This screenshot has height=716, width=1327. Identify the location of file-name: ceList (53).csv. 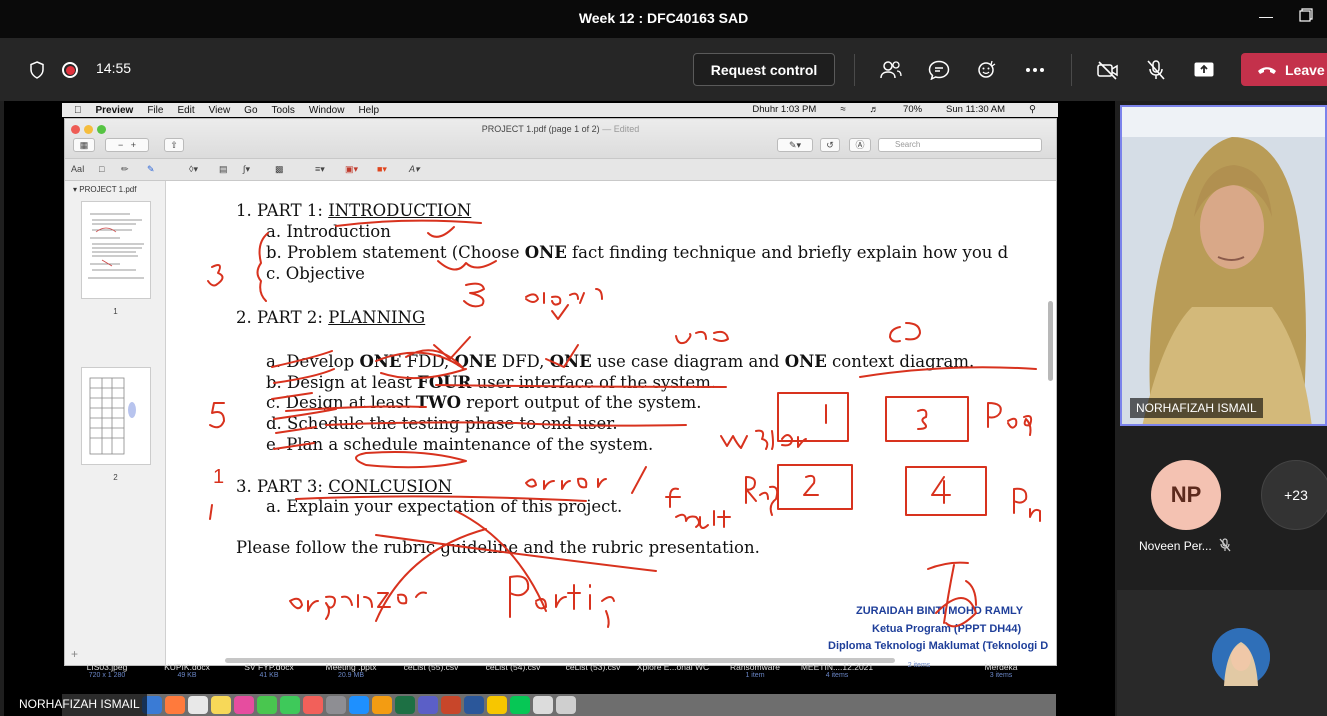
(593, 667).